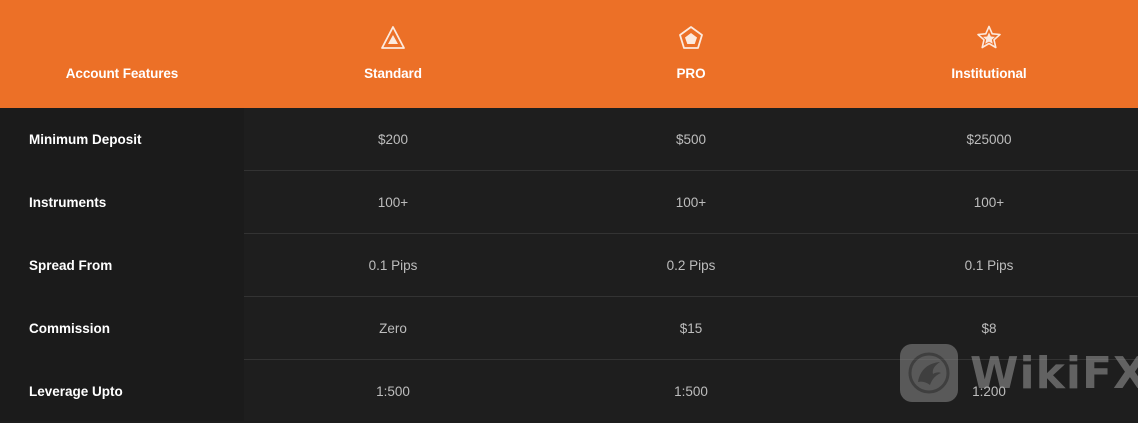 This screenshot has height=423, width=1138. What do you see at coordinates (989, 265) in the screenshot?
I see `value-institutional: 0.1 Pips` at bounding box center [989, 265].